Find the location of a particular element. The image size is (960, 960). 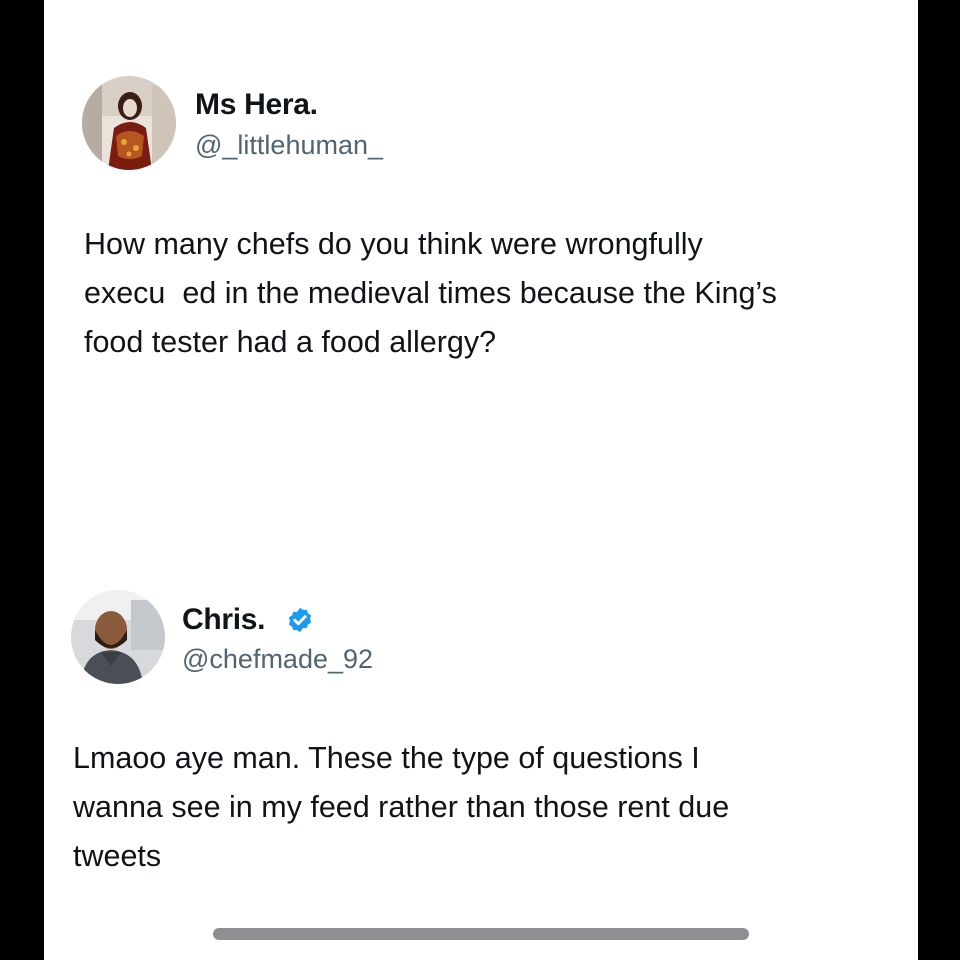

avatar-chris is located at coordinates (118, 637).